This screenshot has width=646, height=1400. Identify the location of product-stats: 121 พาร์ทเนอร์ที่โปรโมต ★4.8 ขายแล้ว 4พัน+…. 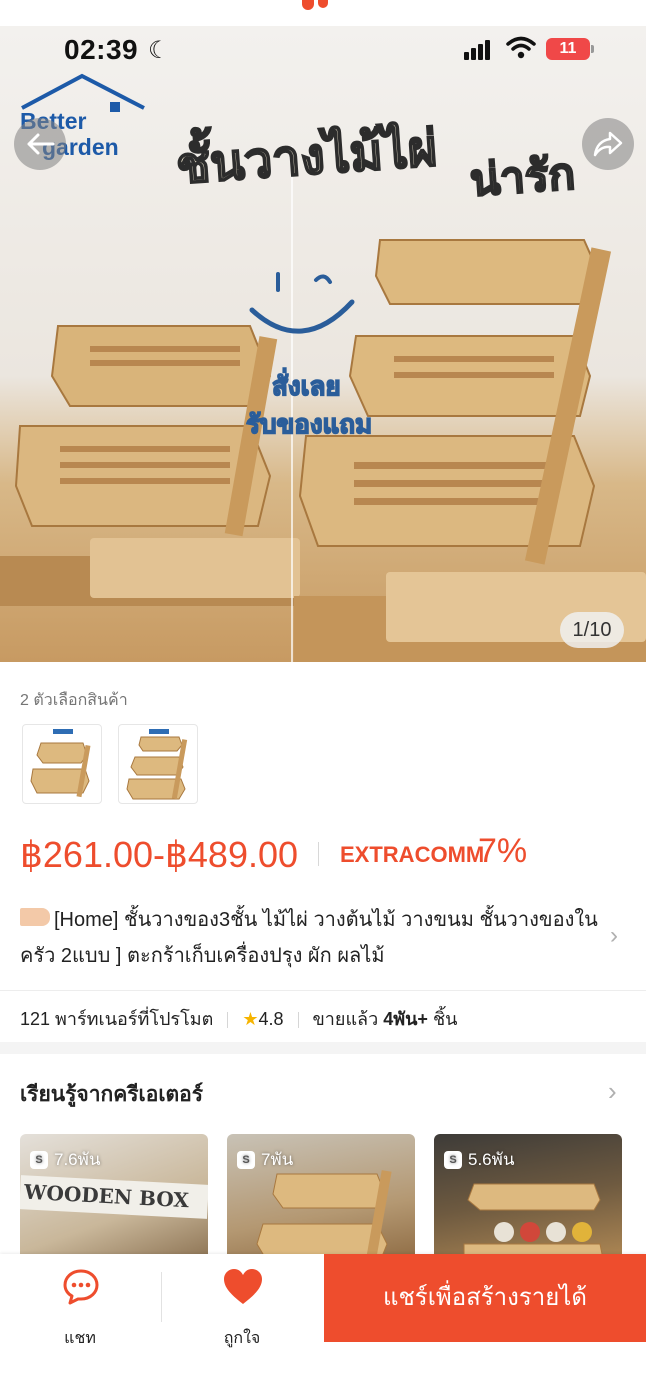
(238, 1018).